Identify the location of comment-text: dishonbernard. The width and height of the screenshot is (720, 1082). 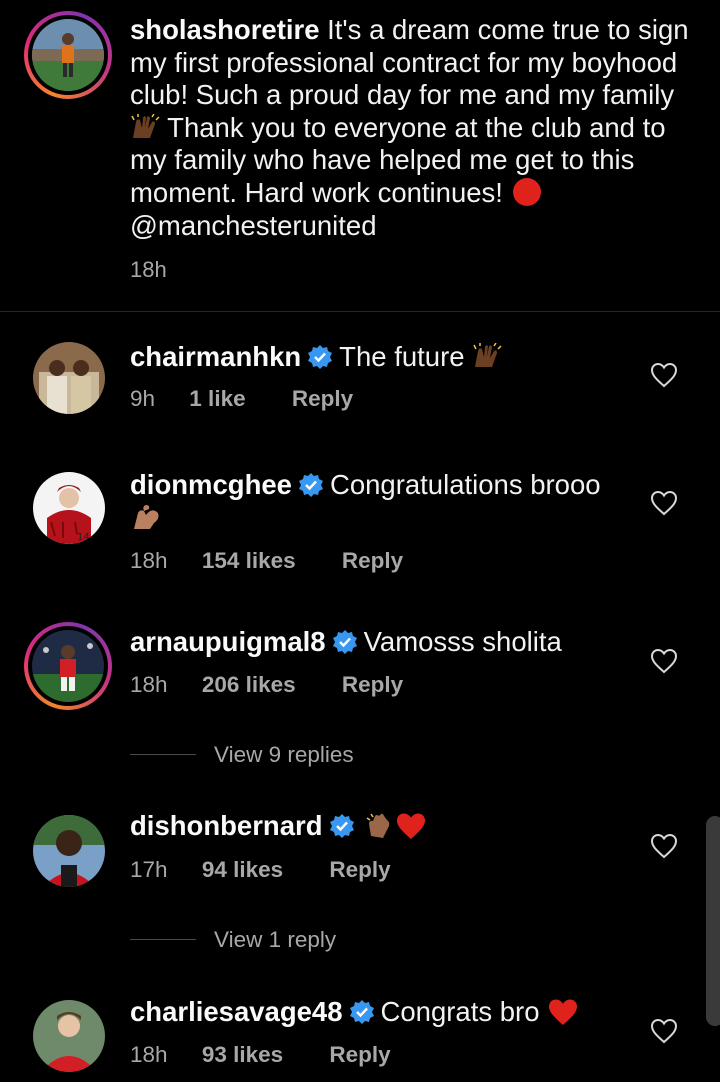
(390, 825).